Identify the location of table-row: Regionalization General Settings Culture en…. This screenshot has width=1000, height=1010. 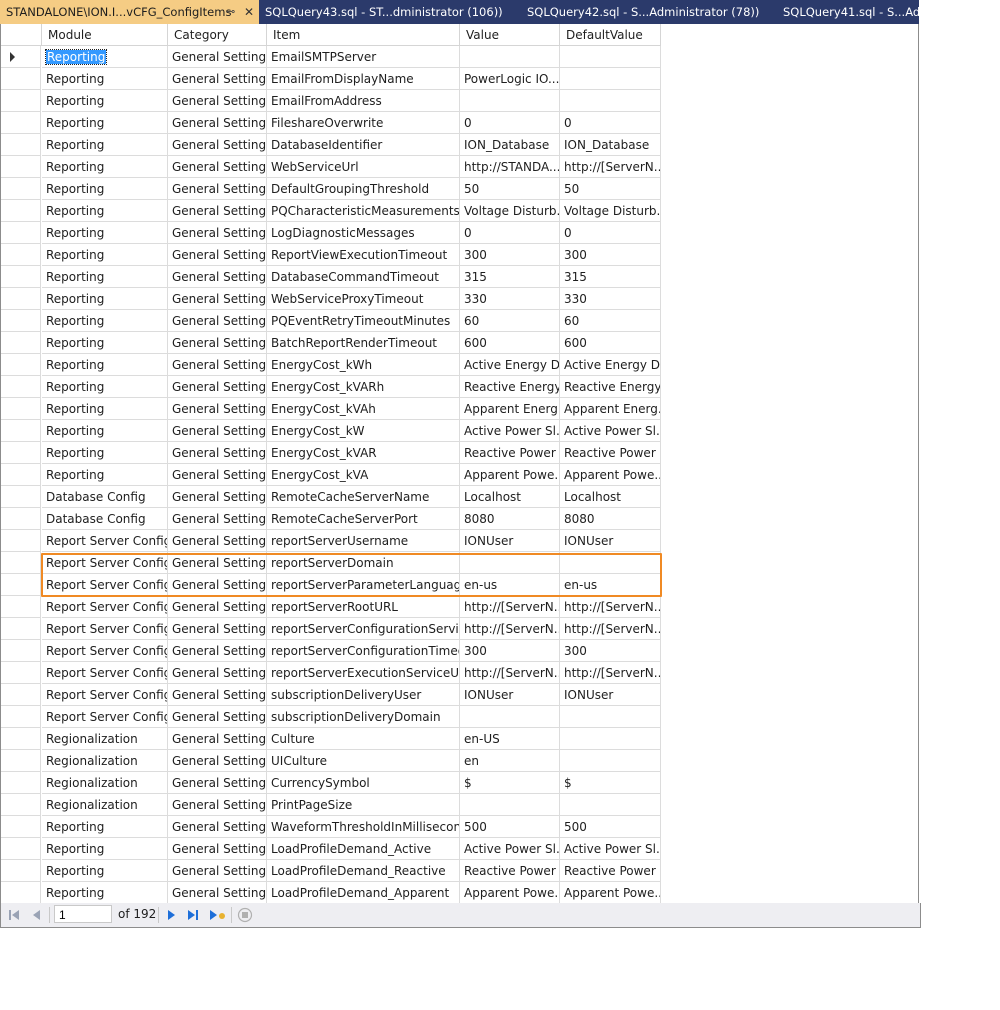
(331, 739).